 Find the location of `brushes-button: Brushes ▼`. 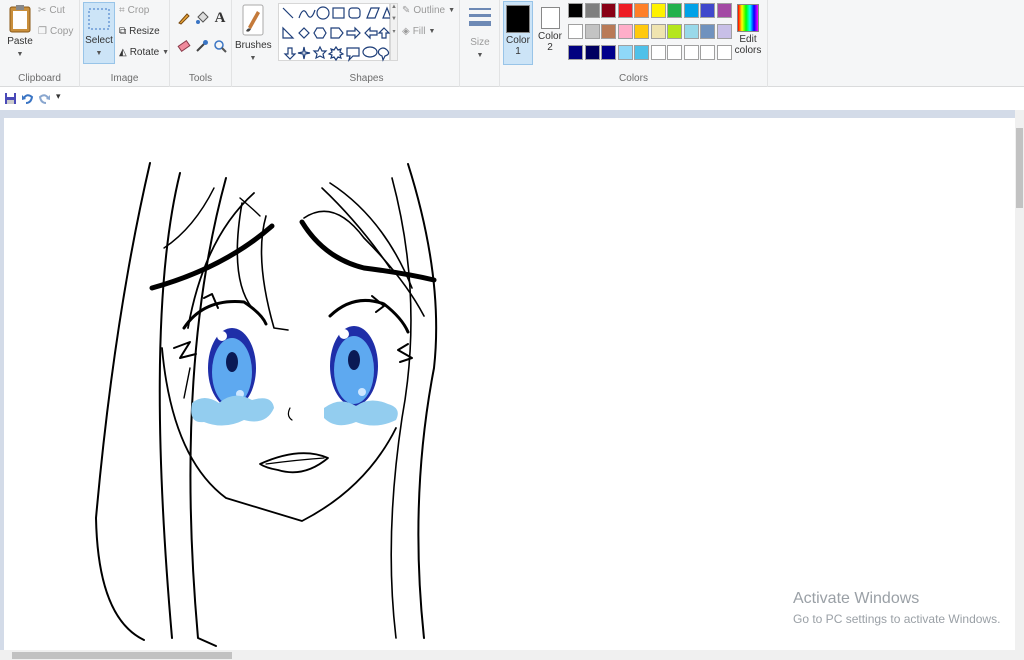

brushes-button: Brushes ▼ is located at coordinates (253, 33).